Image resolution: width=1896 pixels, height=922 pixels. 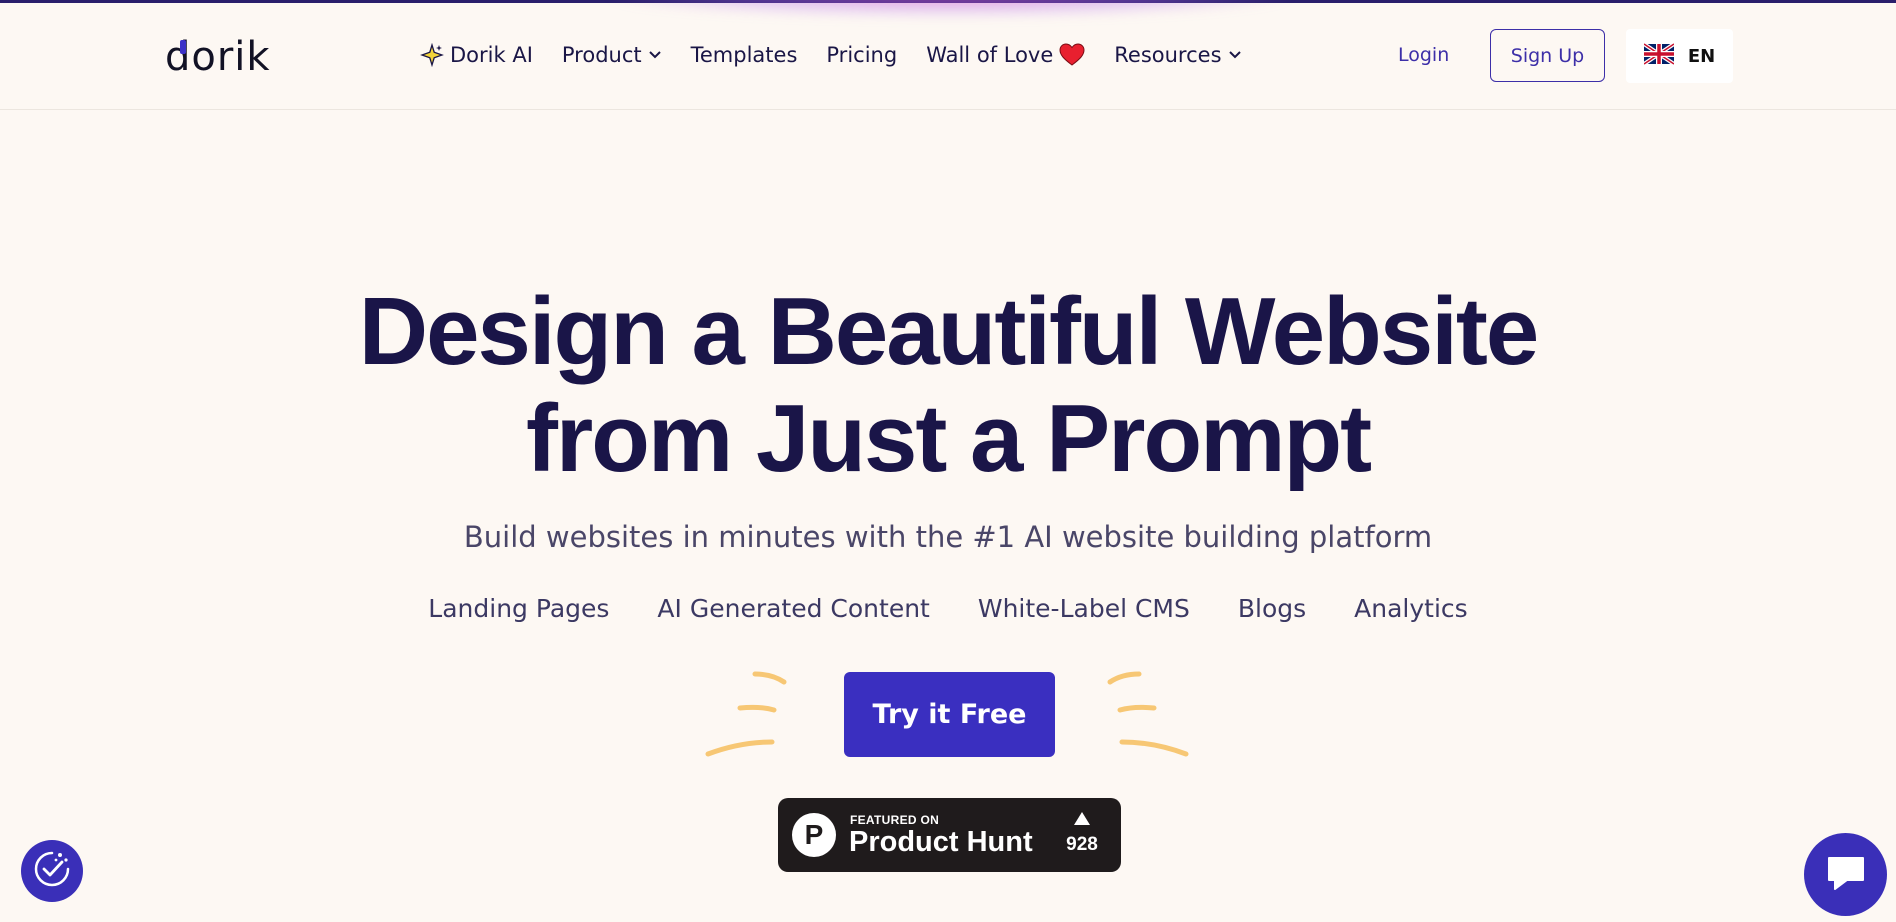 I want to click on language-selector: EN, so click(x=1679, y=56).